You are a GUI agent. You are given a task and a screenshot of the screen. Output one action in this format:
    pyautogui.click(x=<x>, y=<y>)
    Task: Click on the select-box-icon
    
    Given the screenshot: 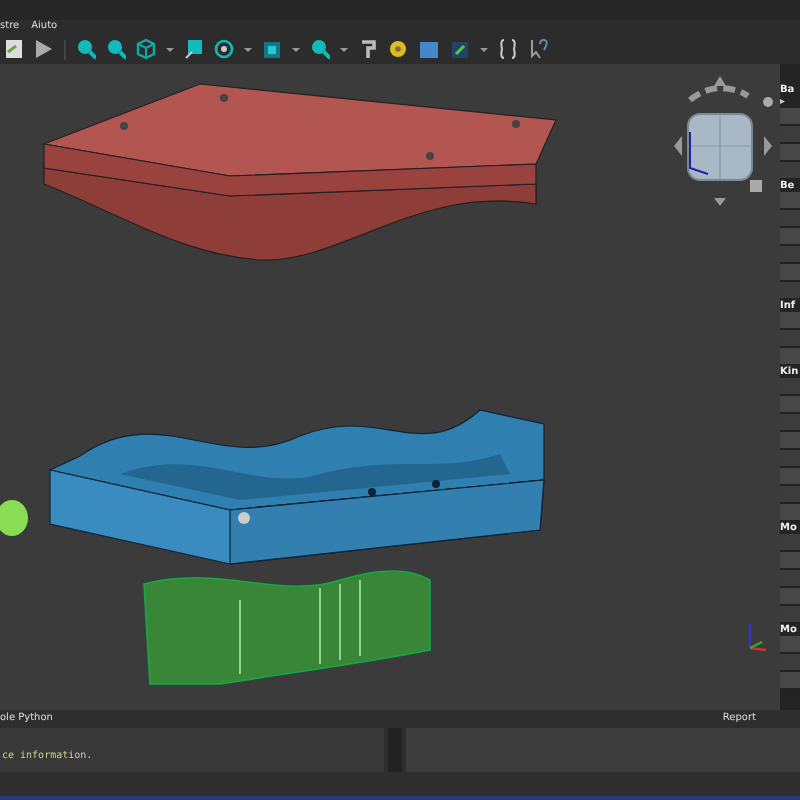 What is the action you would take?
    pyautogui.click(x=194, y=49)
    